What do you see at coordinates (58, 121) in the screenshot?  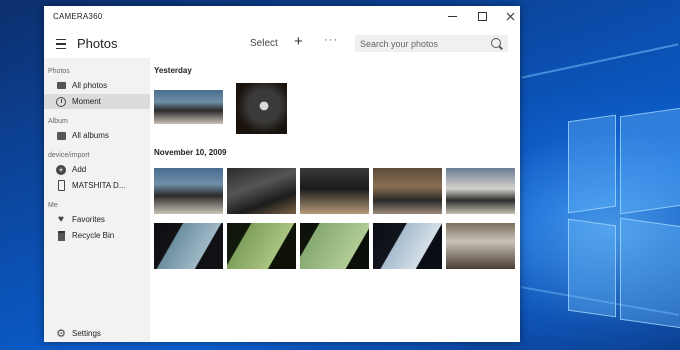 I see `sidebar-group-album: Album` at bounding box center [58, 121].